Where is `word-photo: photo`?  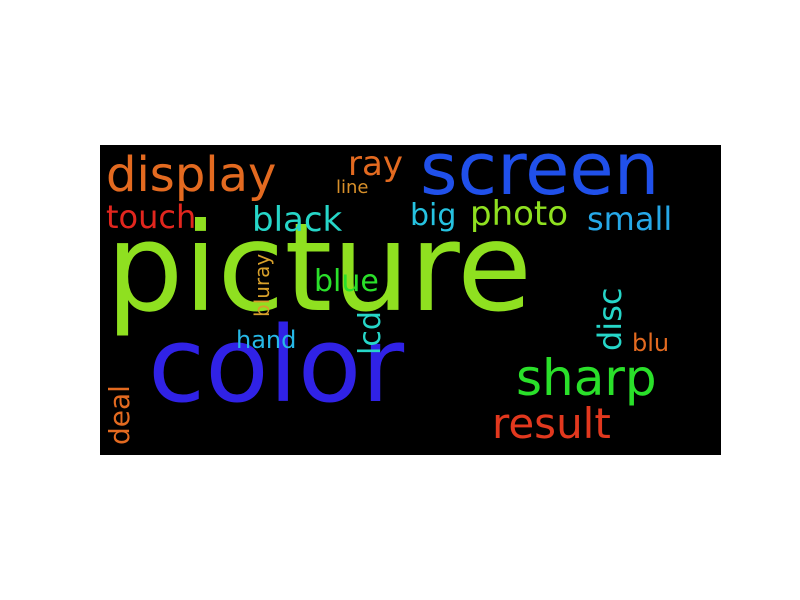 word-photo: photo is located at coordinates (519, 214).